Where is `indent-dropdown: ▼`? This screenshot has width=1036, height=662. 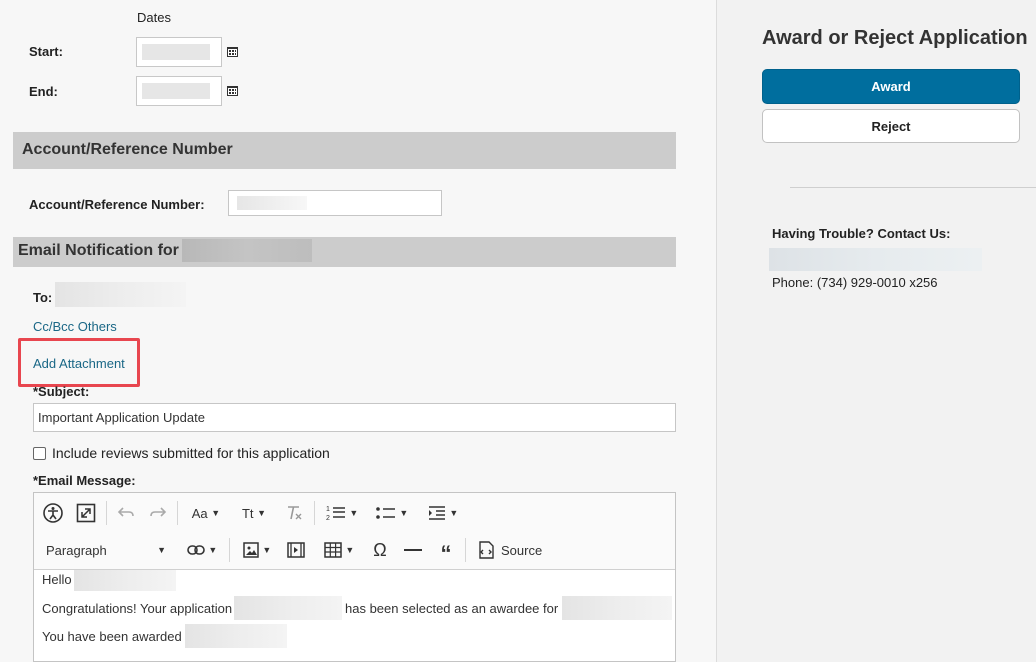 indent-dropdown: ▼ is located at coordinates (443, 513).